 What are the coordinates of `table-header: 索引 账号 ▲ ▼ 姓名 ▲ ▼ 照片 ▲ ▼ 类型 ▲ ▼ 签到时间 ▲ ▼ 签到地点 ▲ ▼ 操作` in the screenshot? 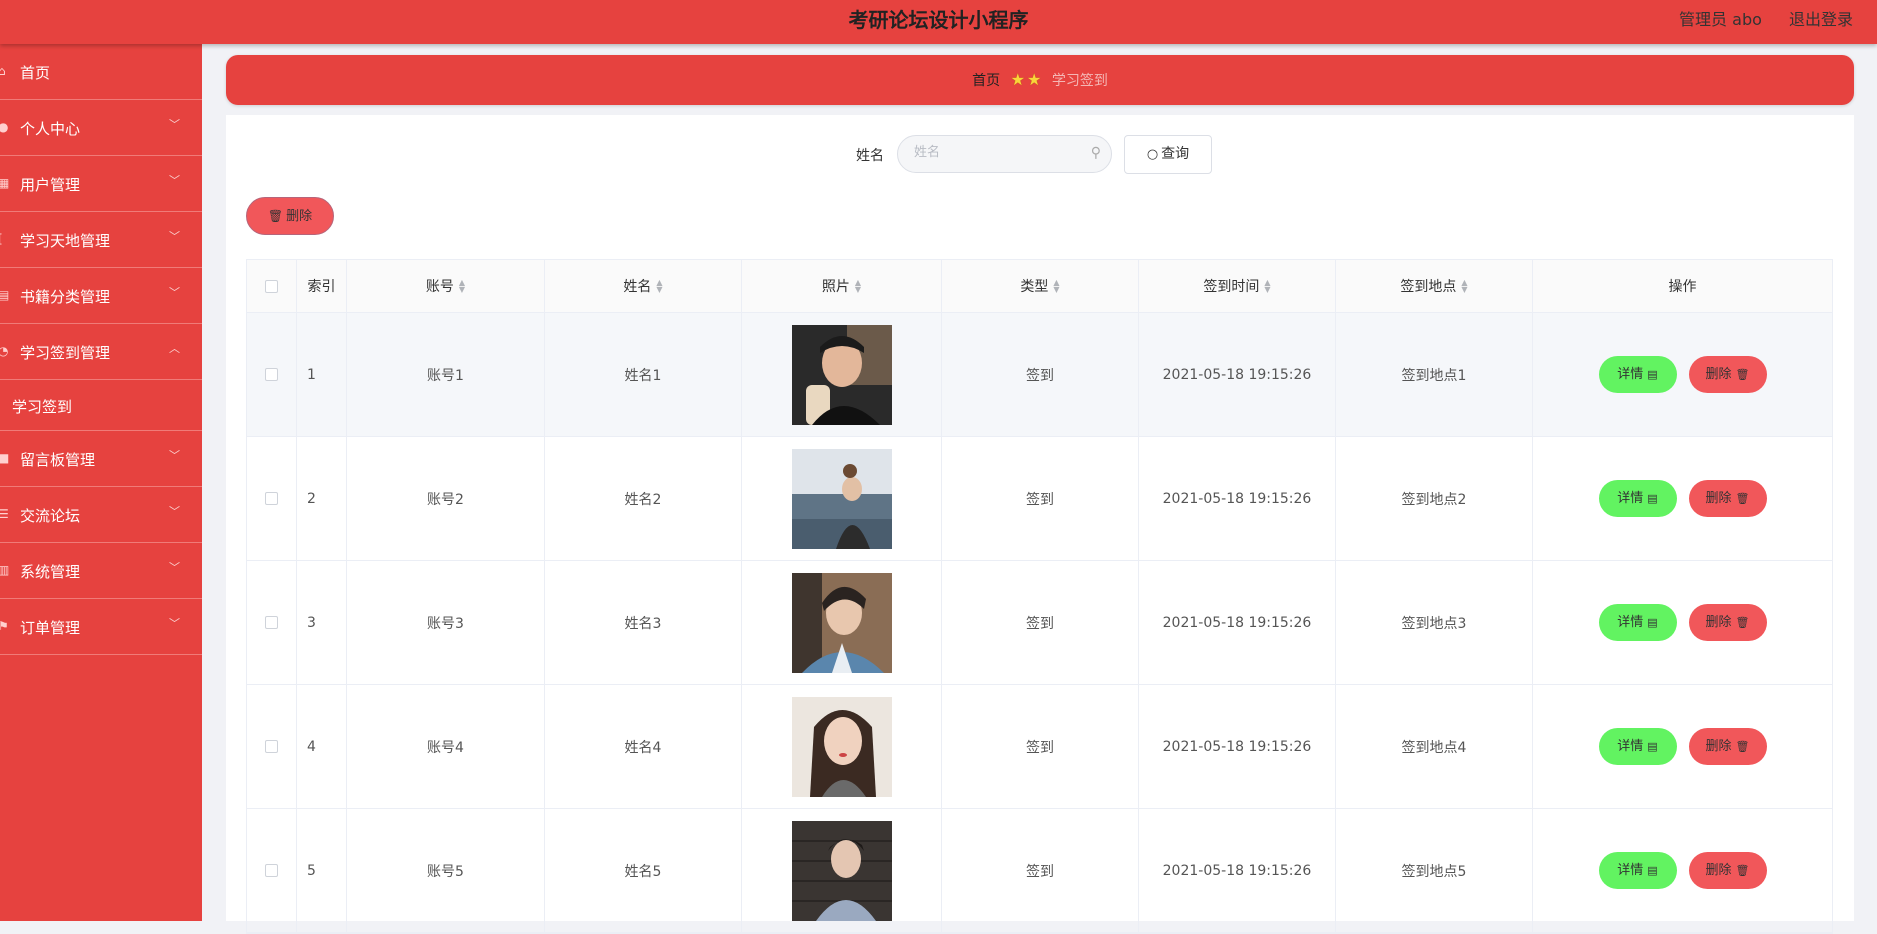 It's located at (1039, 286).